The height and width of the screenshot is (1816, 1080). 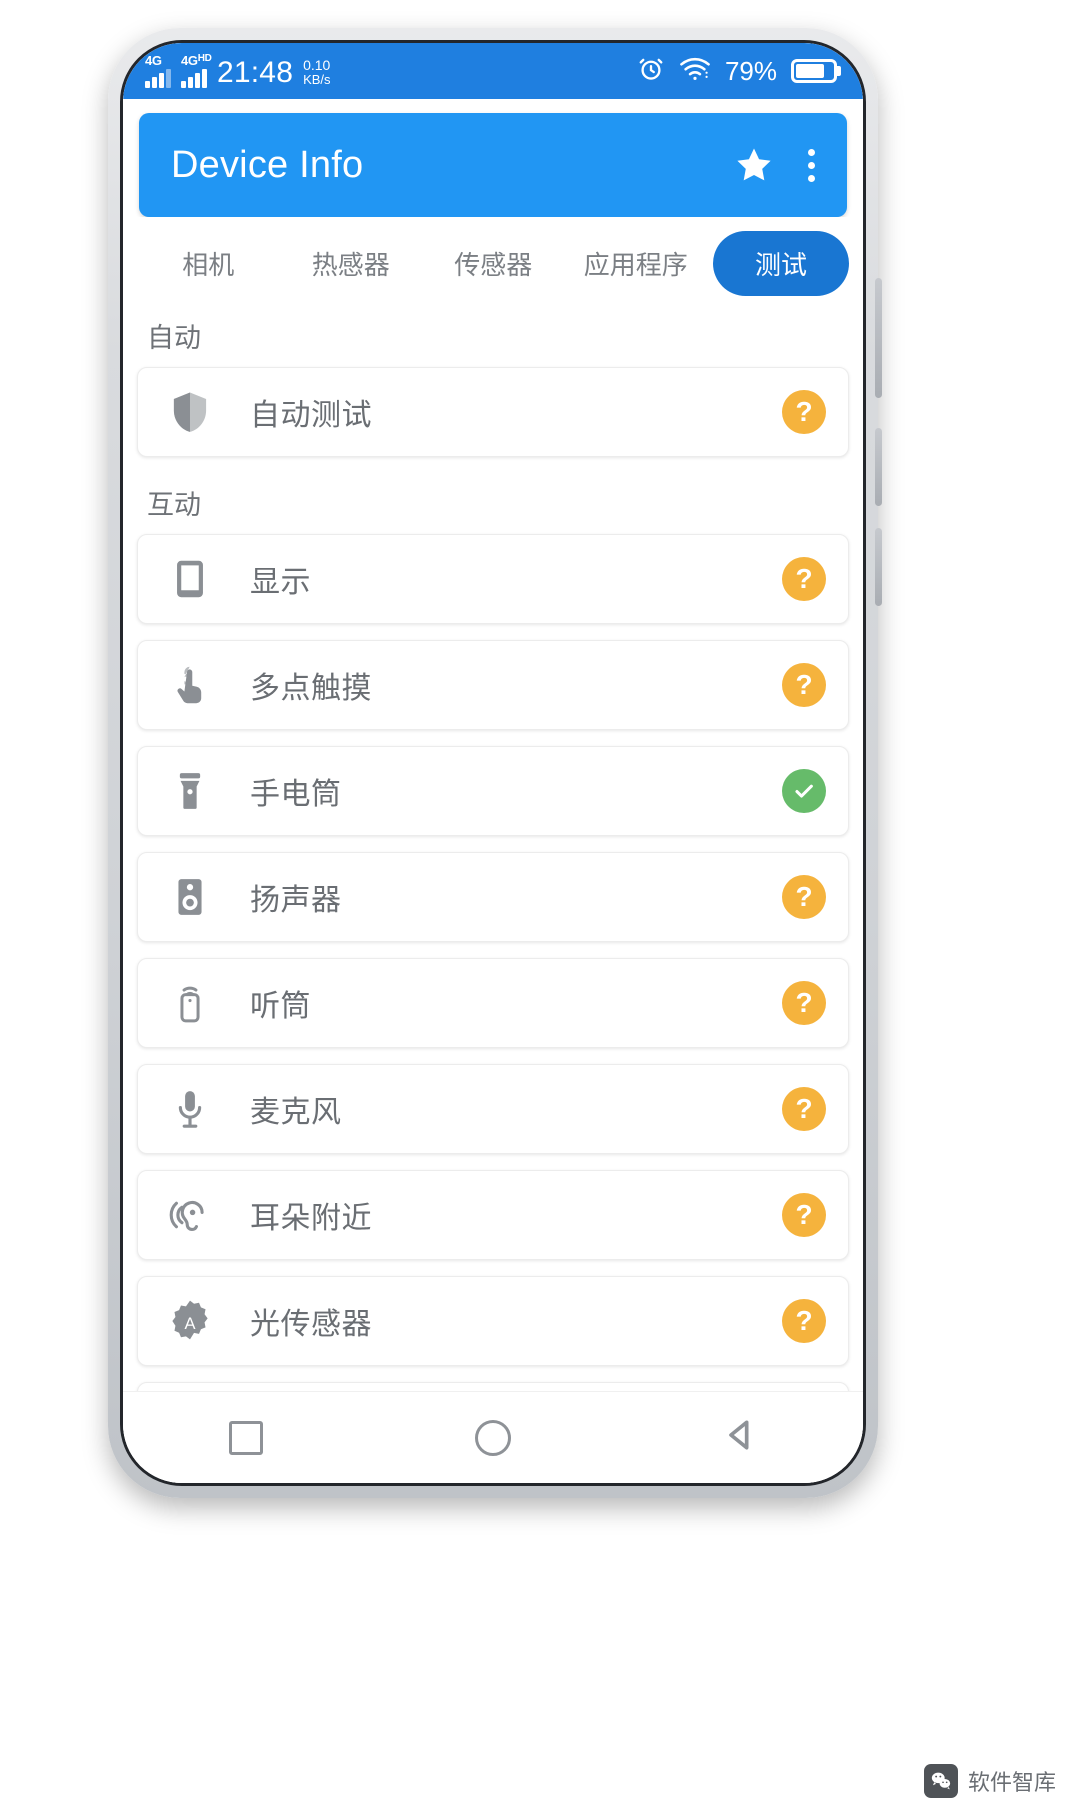 What do you see at coordinates (878, 567) in the screenshot?
I see `side-button-power` at bounding box center [878, 567].